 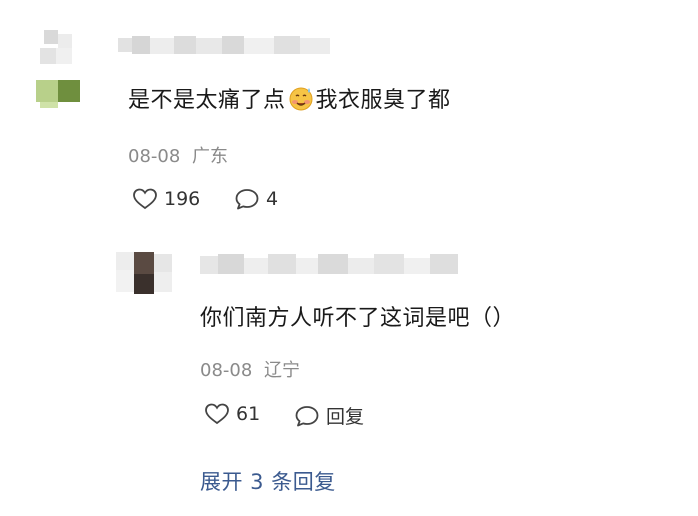 I want to click on drooling-sweat-face-emoji-icon, so click(x=301, y=99).